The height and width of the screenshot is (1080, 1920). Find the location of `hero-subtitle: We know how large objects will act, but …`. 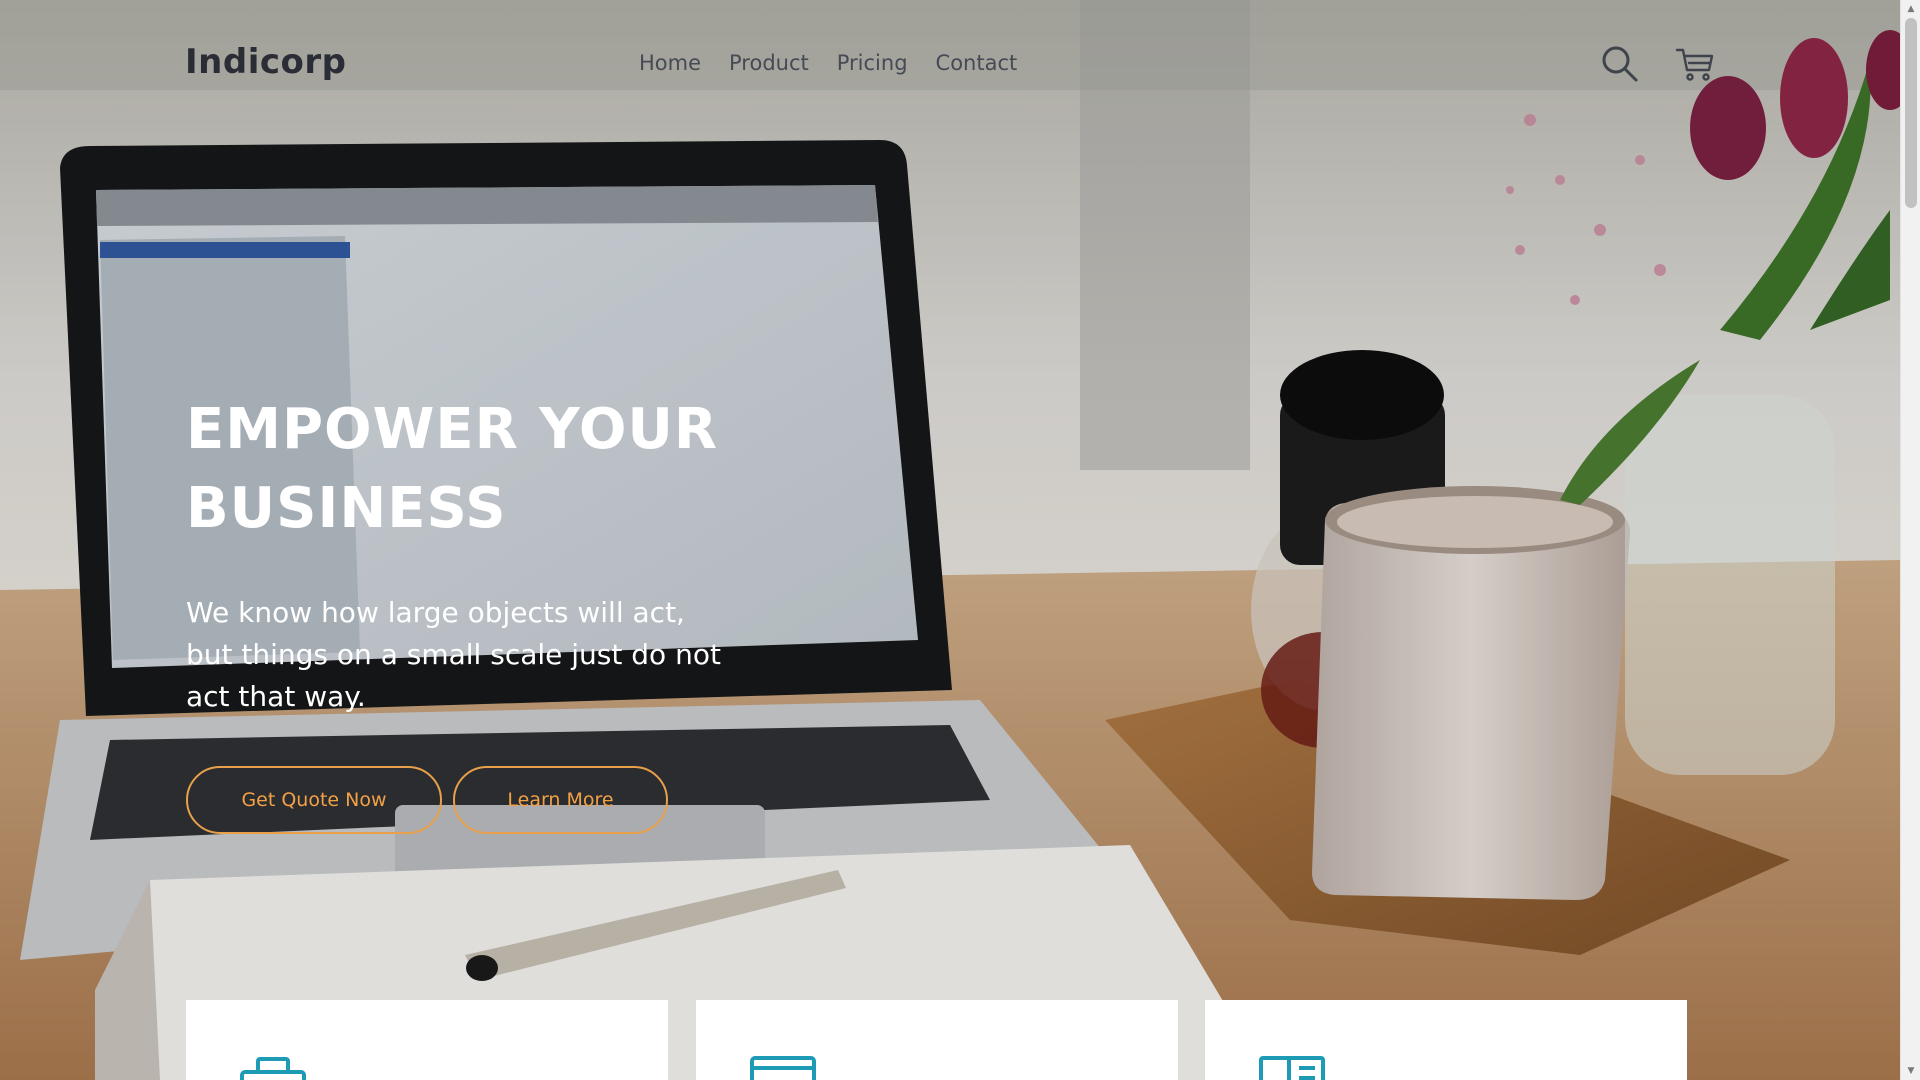

hero-subtitle: We know how large objects will act, but … is located at coordinates (453, 654).